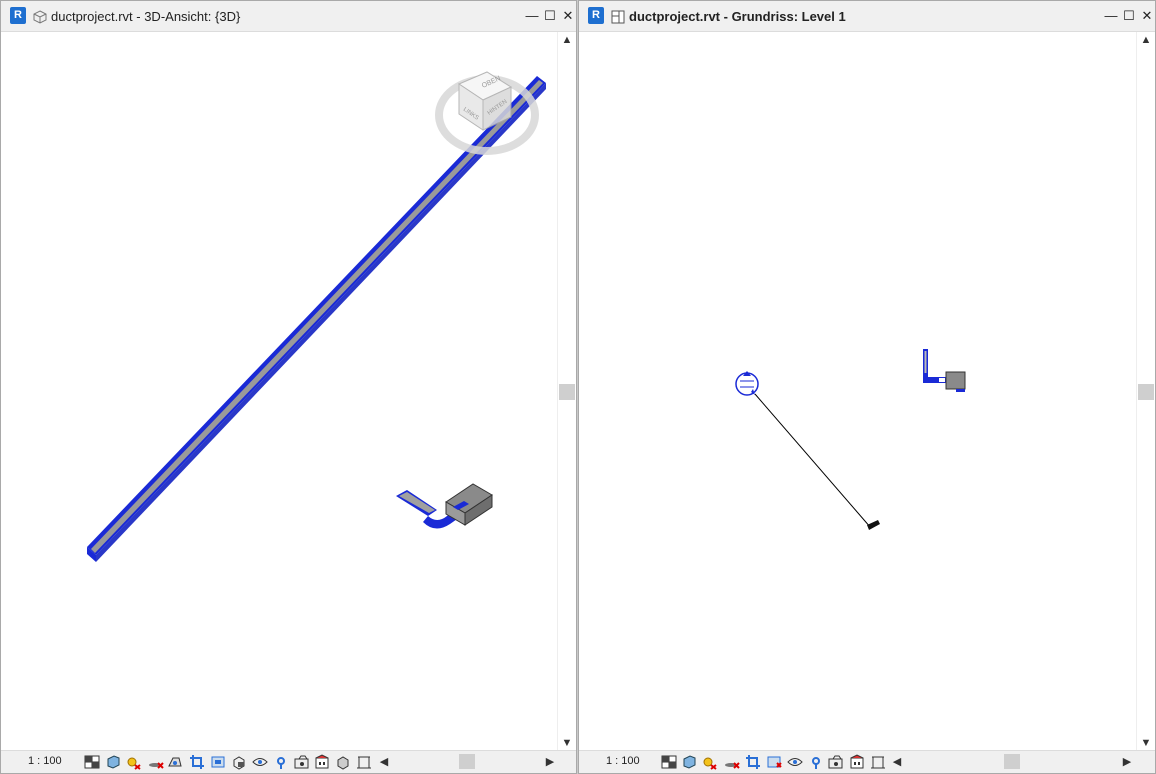  Describe the element at coordinates (343, 762) in the screenshot. I see `highlight-displacement-icon` at that location.